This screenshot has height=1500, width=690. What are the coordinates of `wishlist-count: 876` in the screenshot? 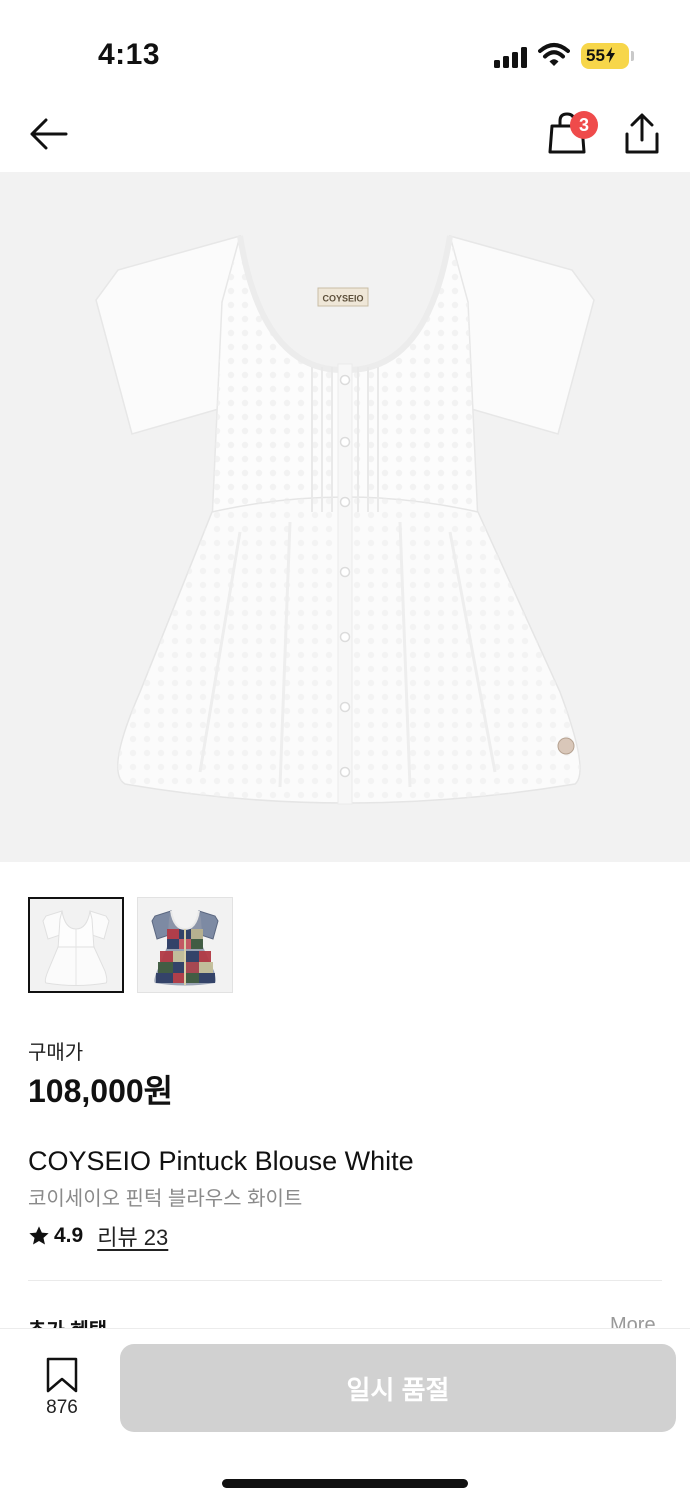 It's located at (62, 1407).